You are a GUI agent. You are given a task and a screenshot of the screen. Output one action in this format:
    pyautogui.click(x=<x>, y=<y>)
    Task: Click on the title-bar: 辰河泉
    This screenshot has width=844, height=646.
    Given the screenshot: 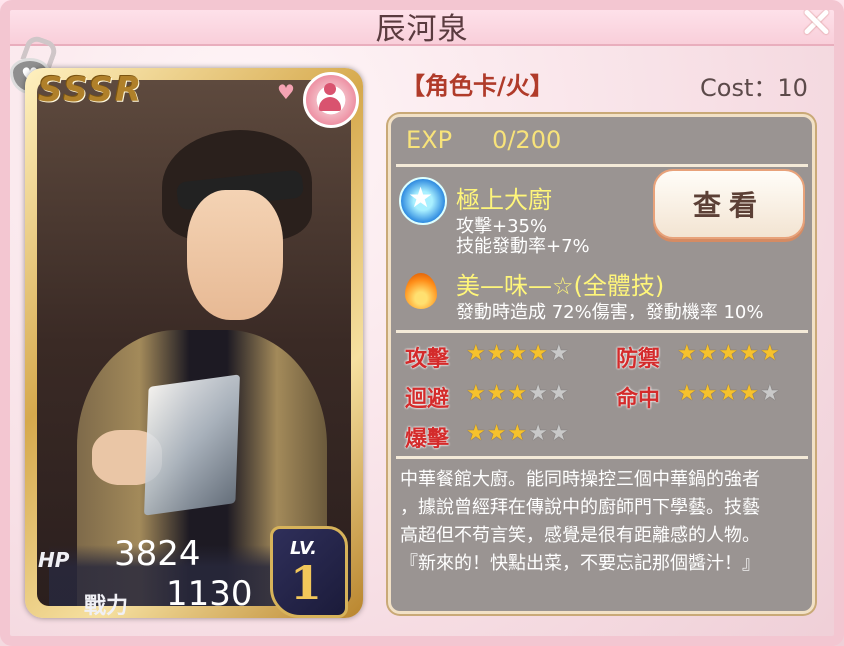 What is the action you would take?
    pyautogui.click(x=422, y=23)
    